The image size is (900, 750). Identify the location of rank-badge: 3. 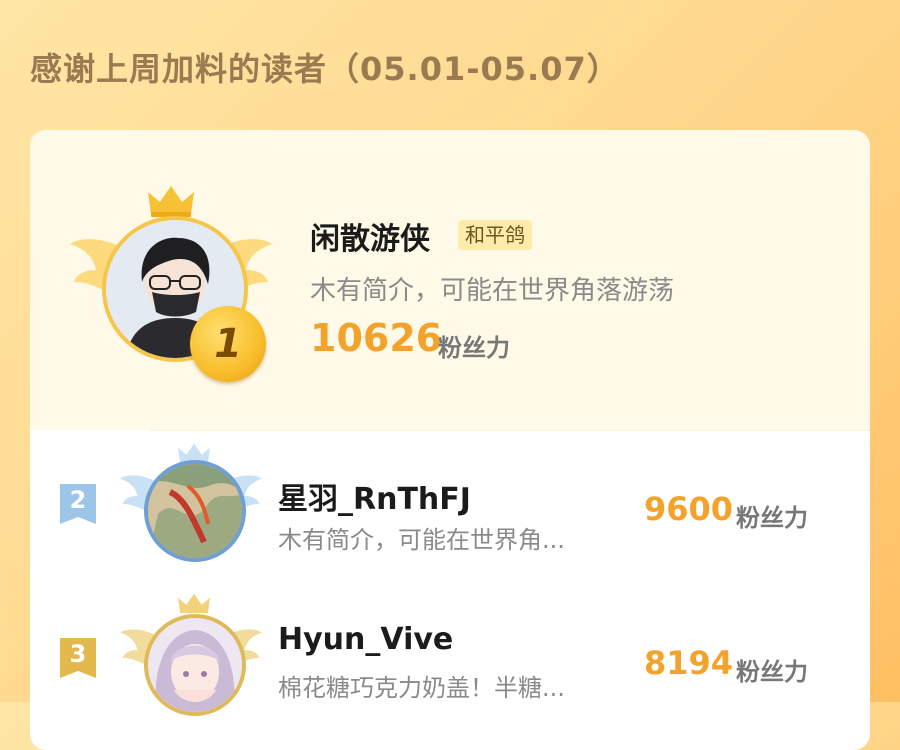
(78, 659).